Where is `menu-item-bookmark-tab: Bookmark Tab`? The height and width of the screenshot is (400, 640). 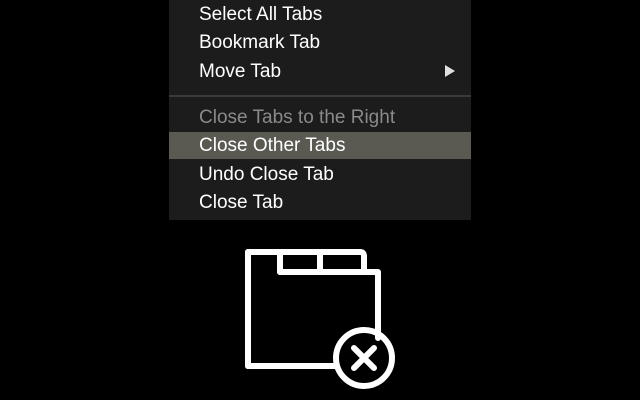
menu-item-bookmark-tab: Bookmark Tab is located at coordinates (320, 42).